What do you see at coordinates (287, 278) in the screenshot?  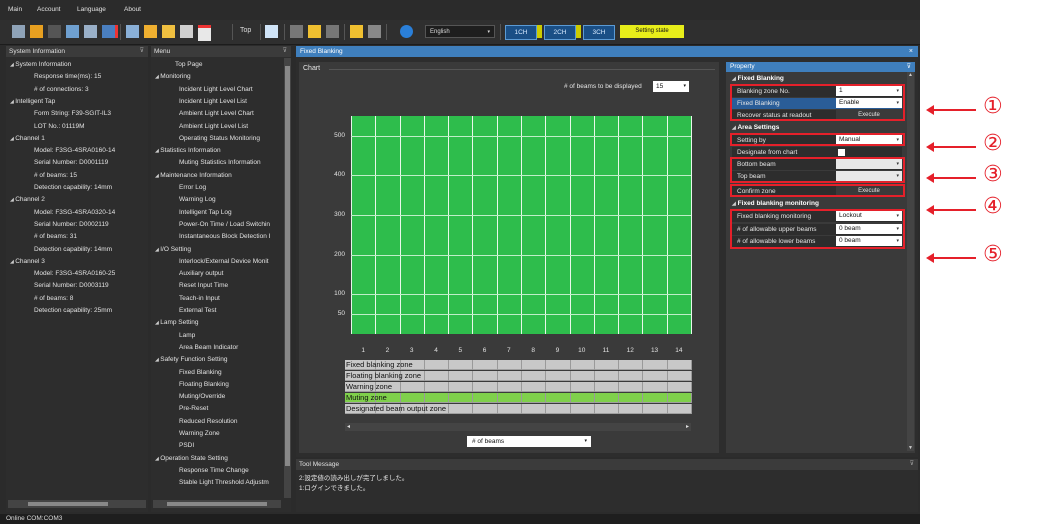 I see `vertical-scrollbar` at bounding box center [287, 278].